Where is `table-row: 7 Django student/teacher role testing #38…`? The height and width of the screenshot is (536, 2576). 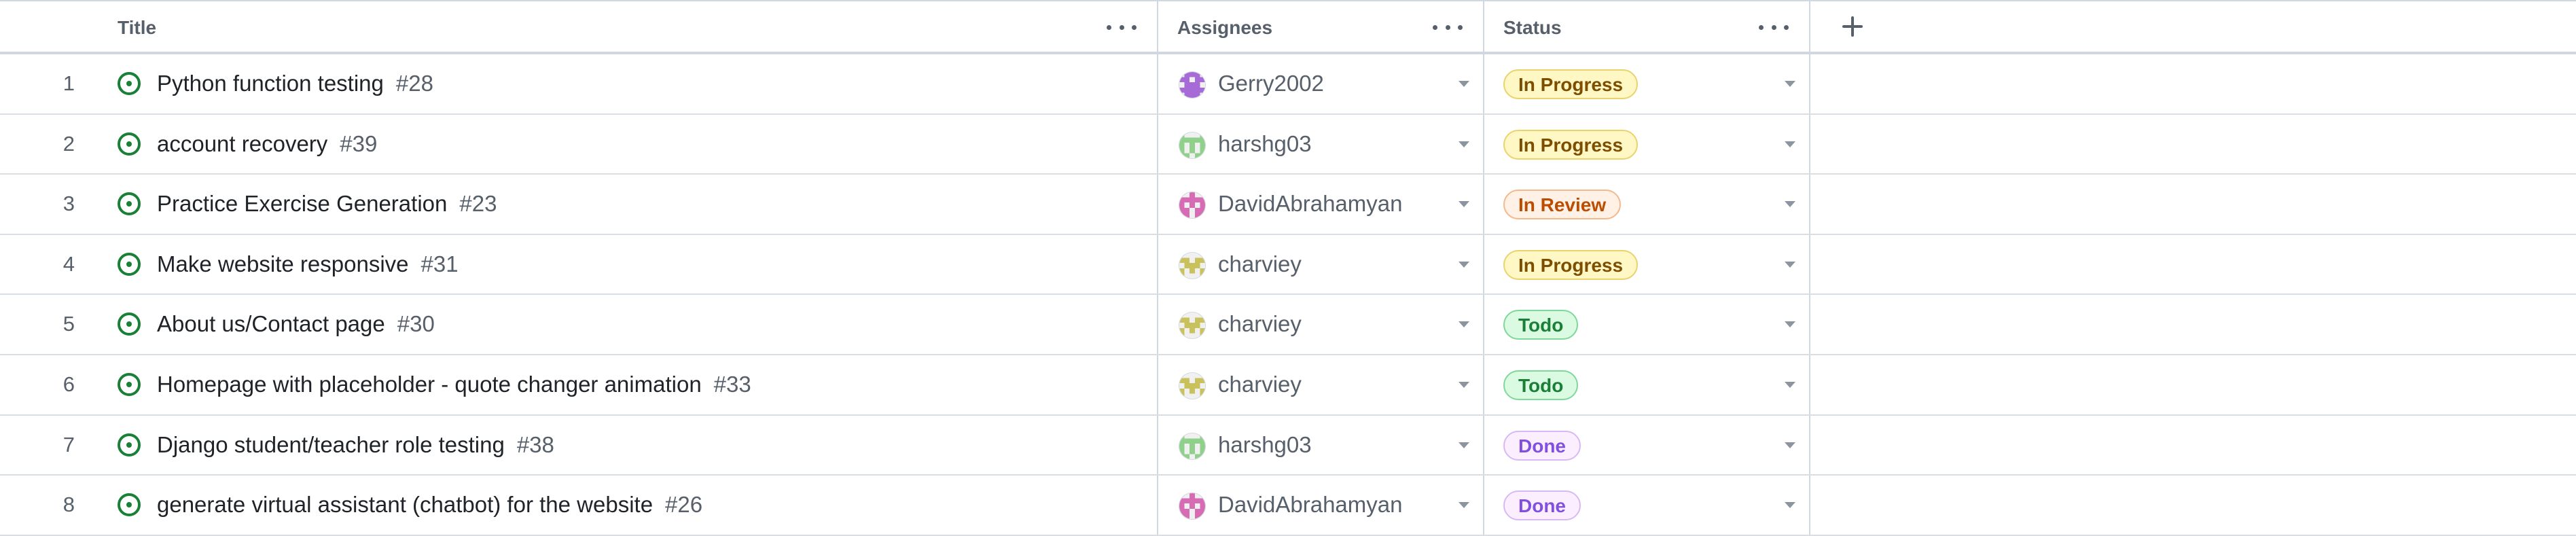
table-row: 7 Django student/teacher role testing #38… is located at coordinates (1288, 445).